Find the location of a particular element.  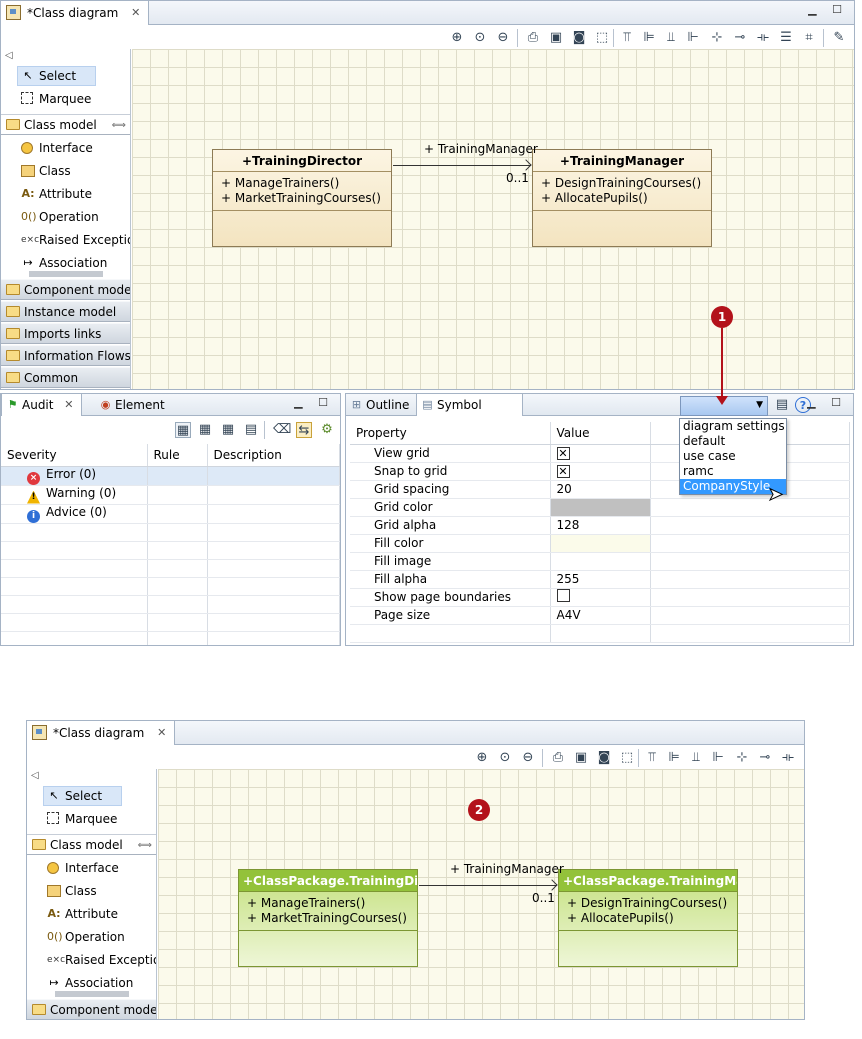

column-header: Rule is located at coordinates (177, 455).